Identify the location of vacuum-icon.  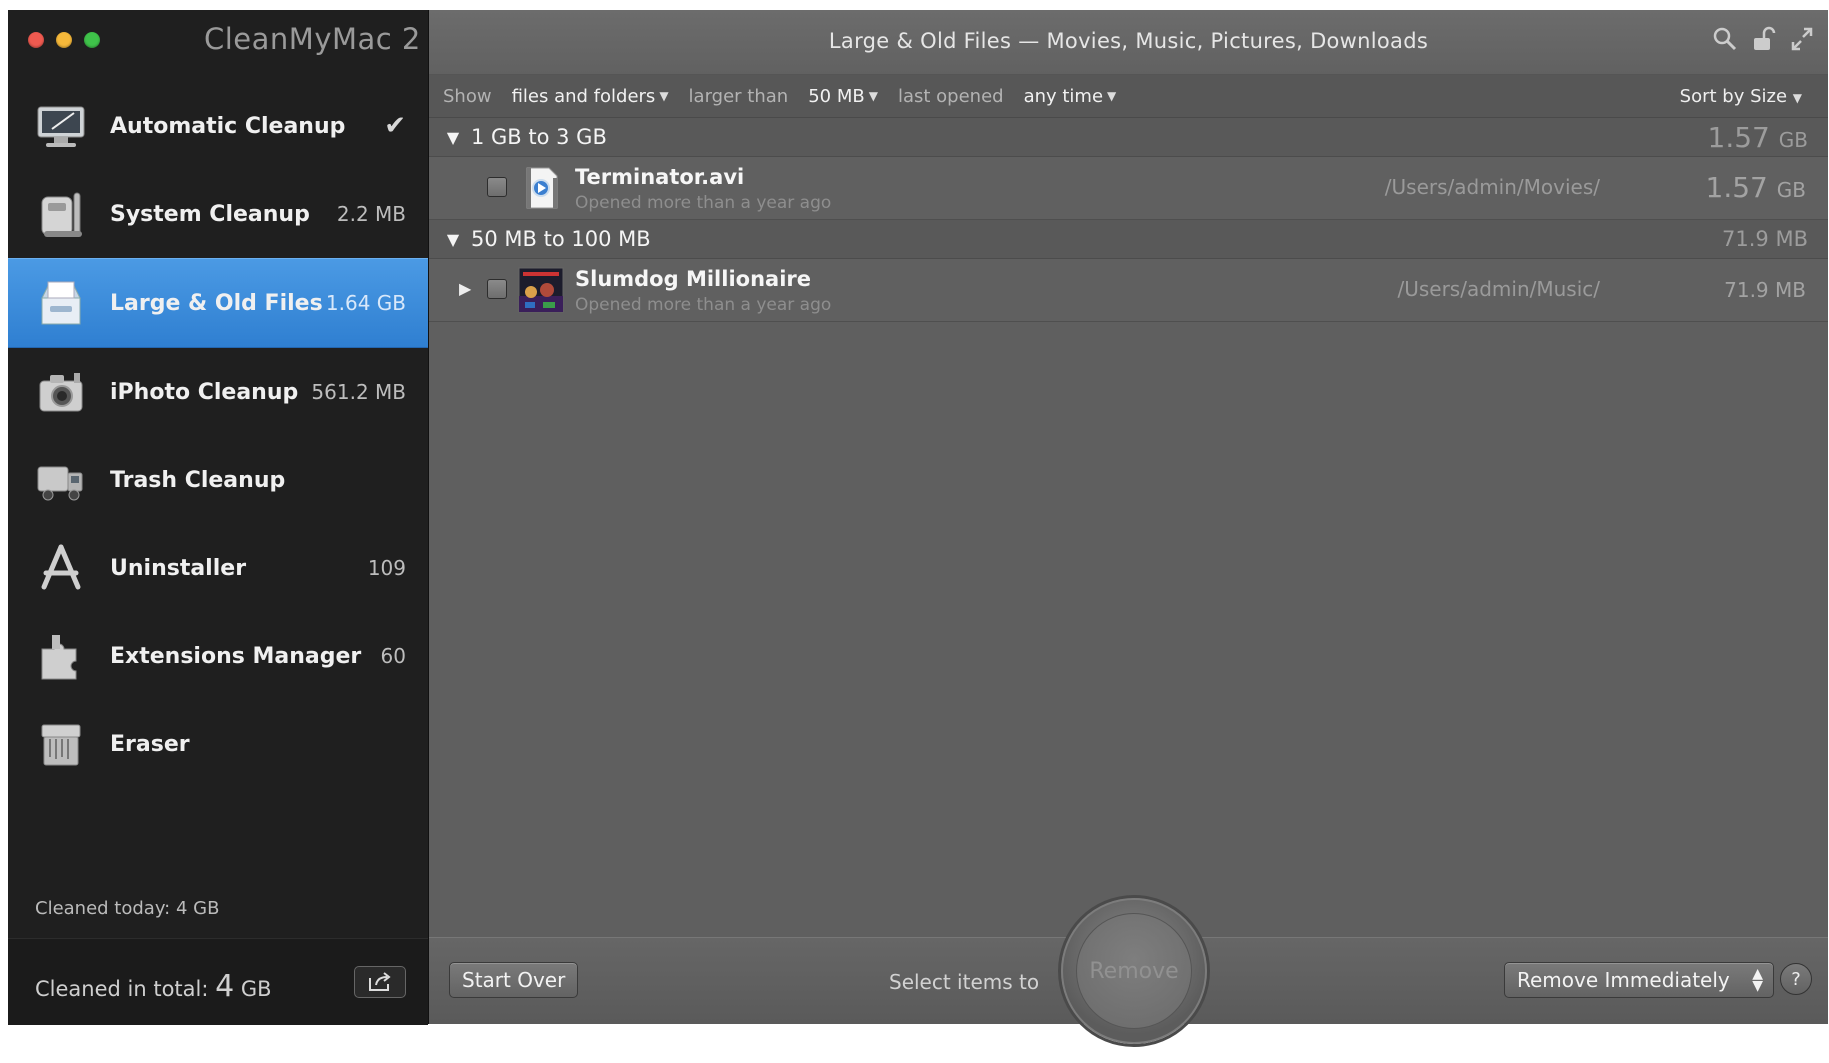
(61, 214).